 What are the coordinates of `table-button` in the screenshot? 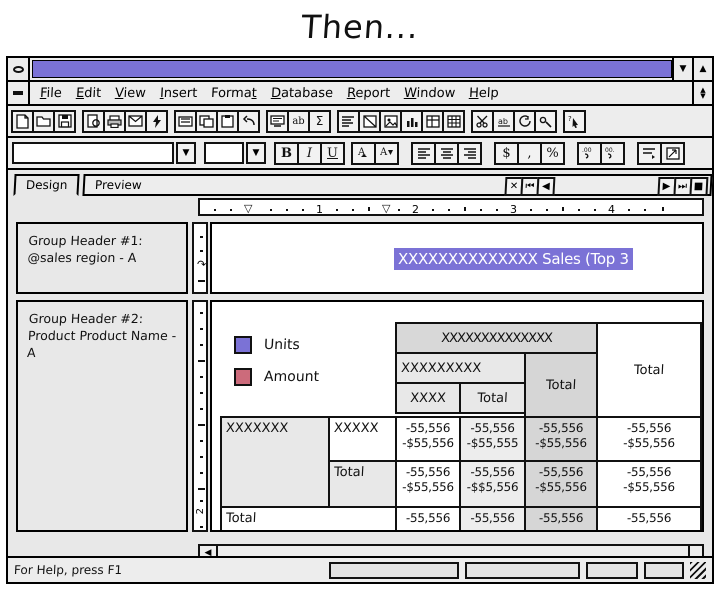 It's located at (453, 121).